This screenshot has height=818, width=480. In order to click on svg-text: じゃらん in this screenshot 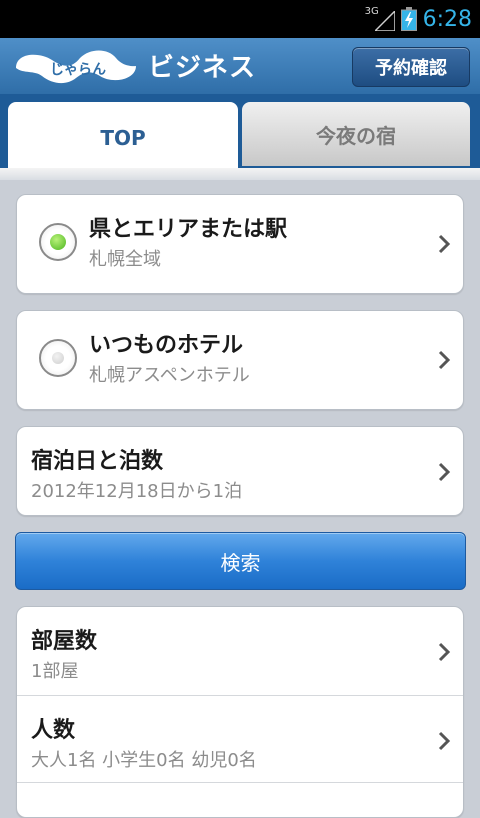, I will do `click(78, 70)`.